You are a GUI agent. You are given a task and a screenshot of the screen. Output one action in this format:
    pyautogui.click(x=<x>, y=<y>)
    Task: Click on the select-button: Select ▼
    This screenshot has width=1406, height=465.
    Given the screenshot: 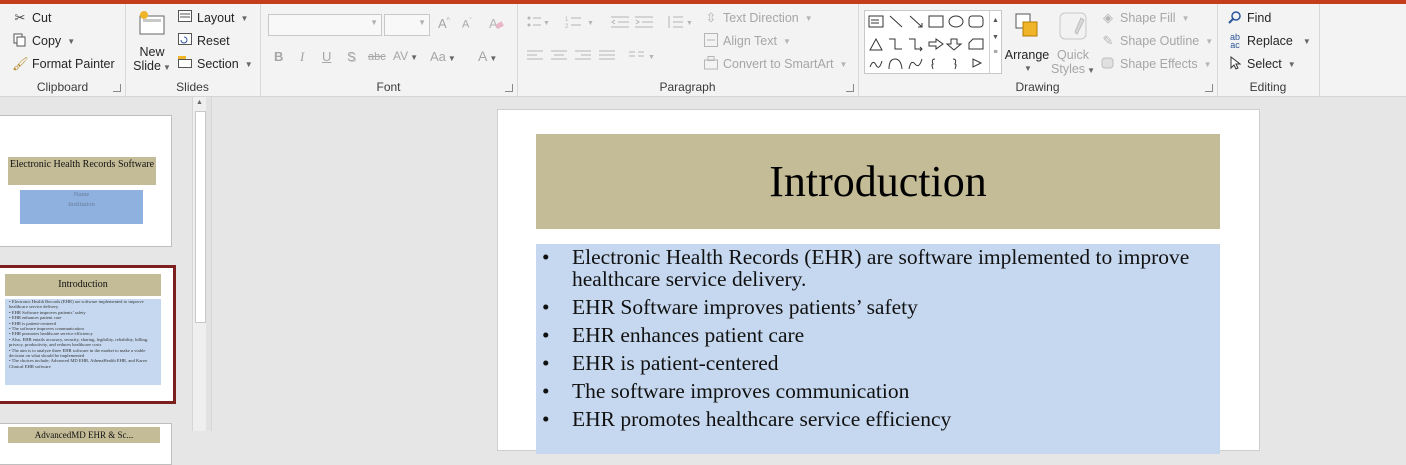 What is the action you would take?
    pyautogui.click(x=1261, y=63)
    